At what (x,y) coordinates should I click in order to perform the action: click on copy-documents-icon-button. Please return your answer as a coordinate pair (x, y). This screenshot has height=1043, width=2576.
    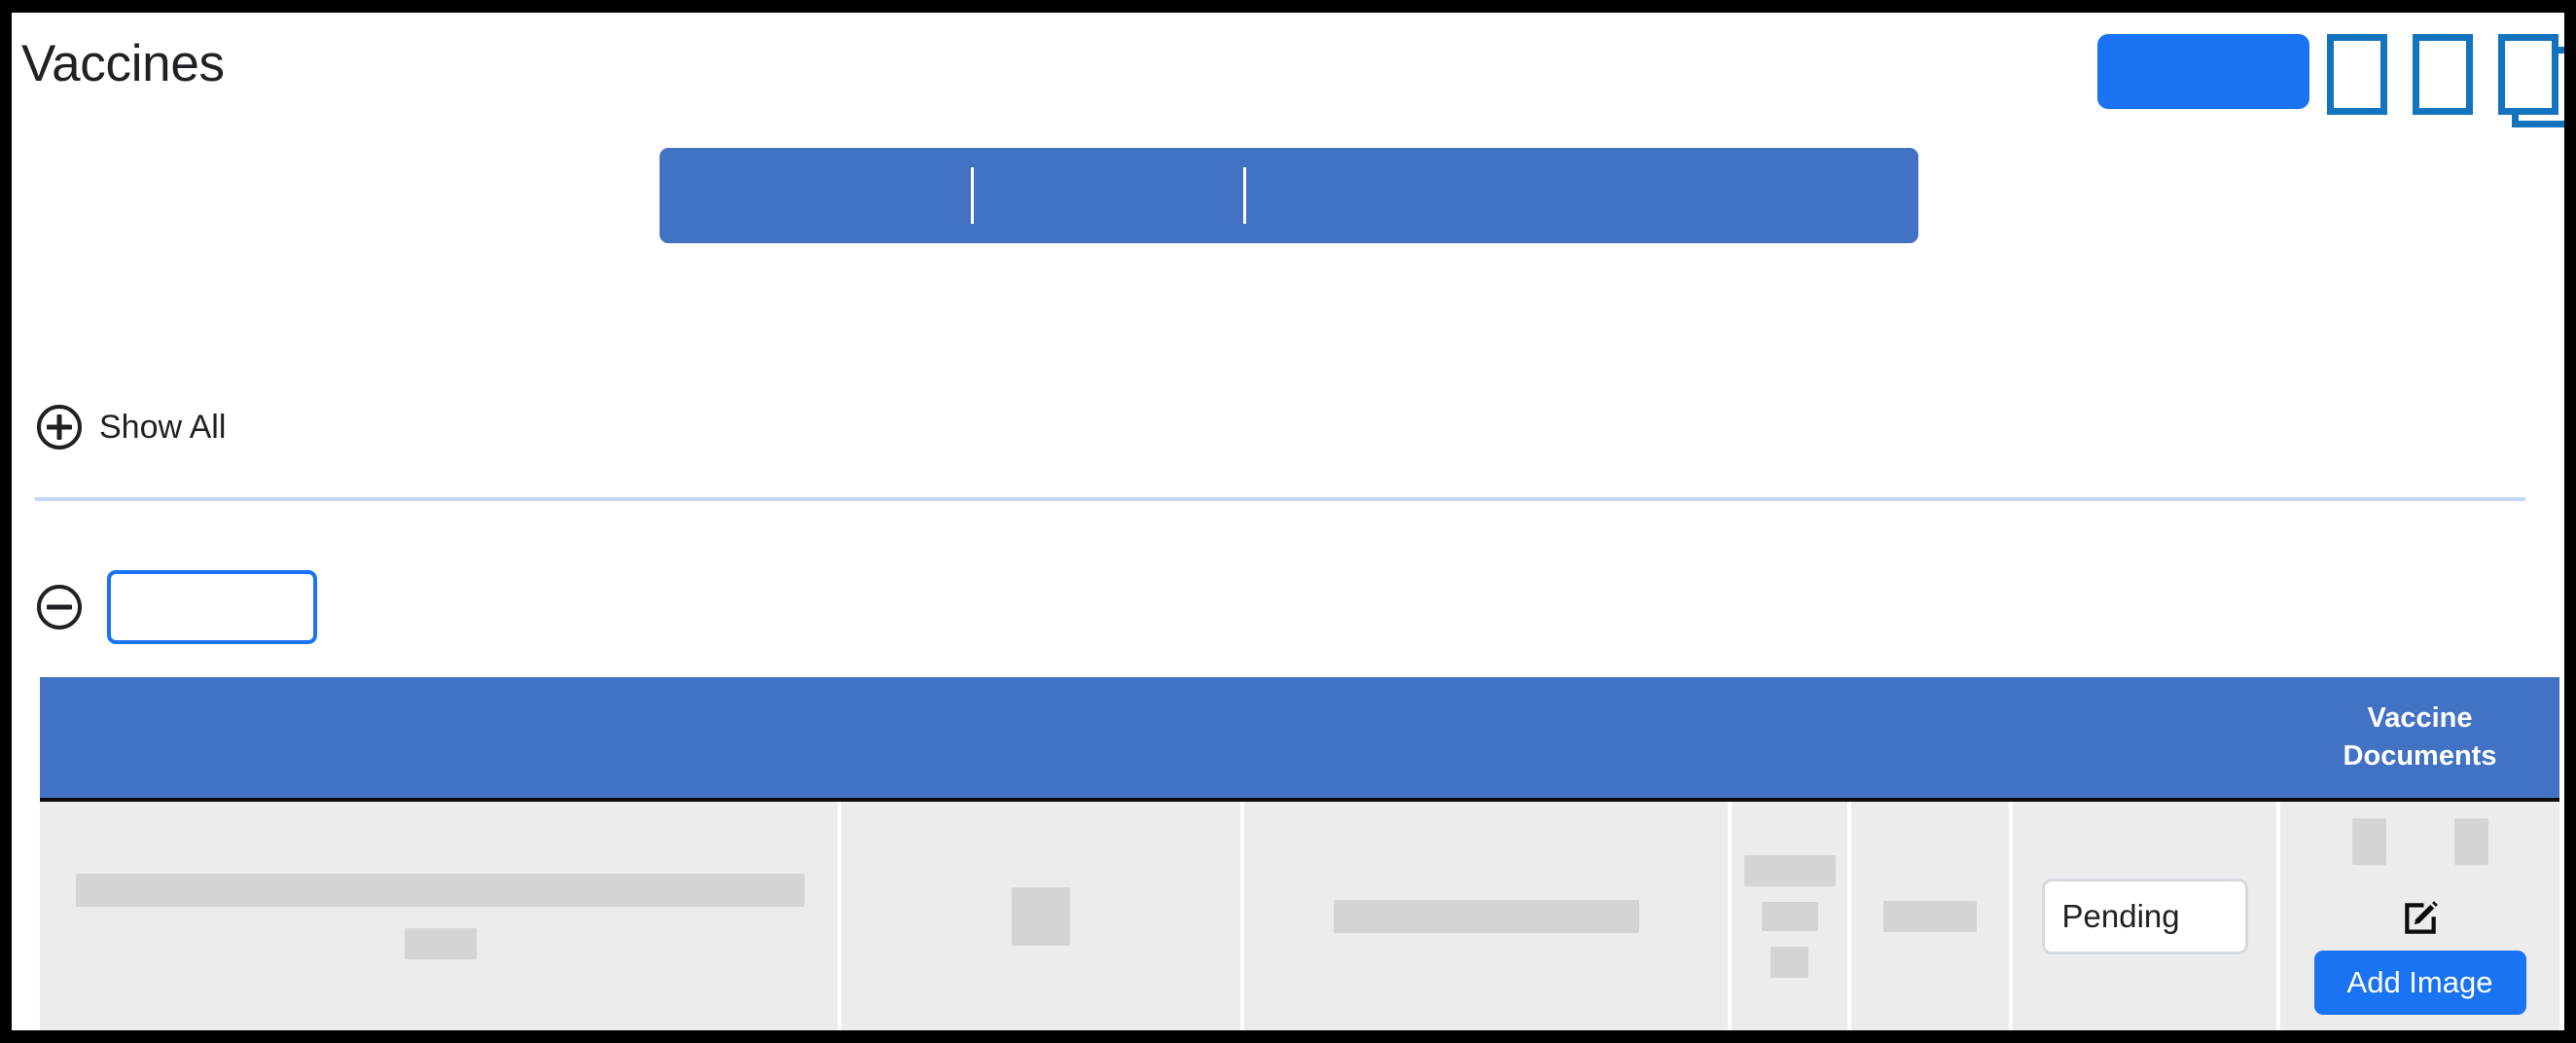
    Looking at the image, I should click on (2531, 80).